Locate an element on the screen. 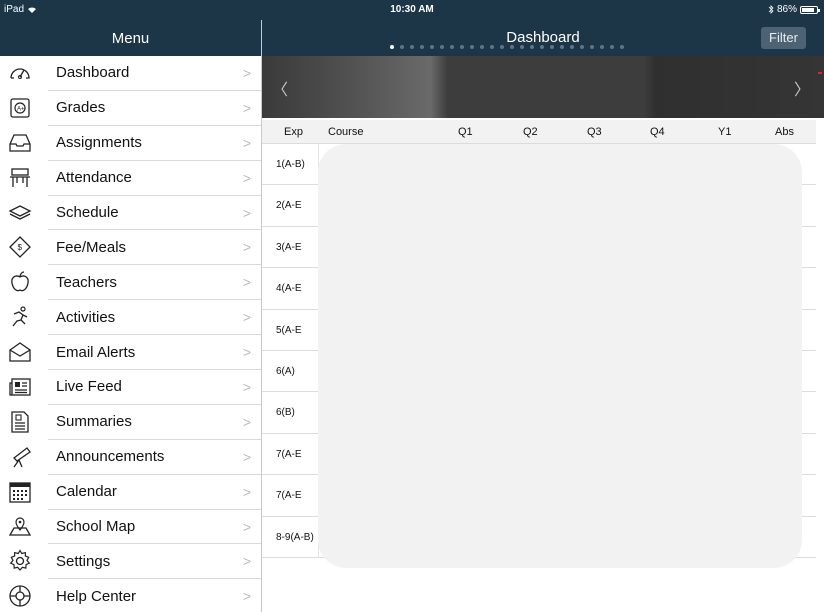 Image resolution: width=824 pixels, height=612 pixels. sidebar-item-calendar: Calendar > is located at coordinates (135, 492).